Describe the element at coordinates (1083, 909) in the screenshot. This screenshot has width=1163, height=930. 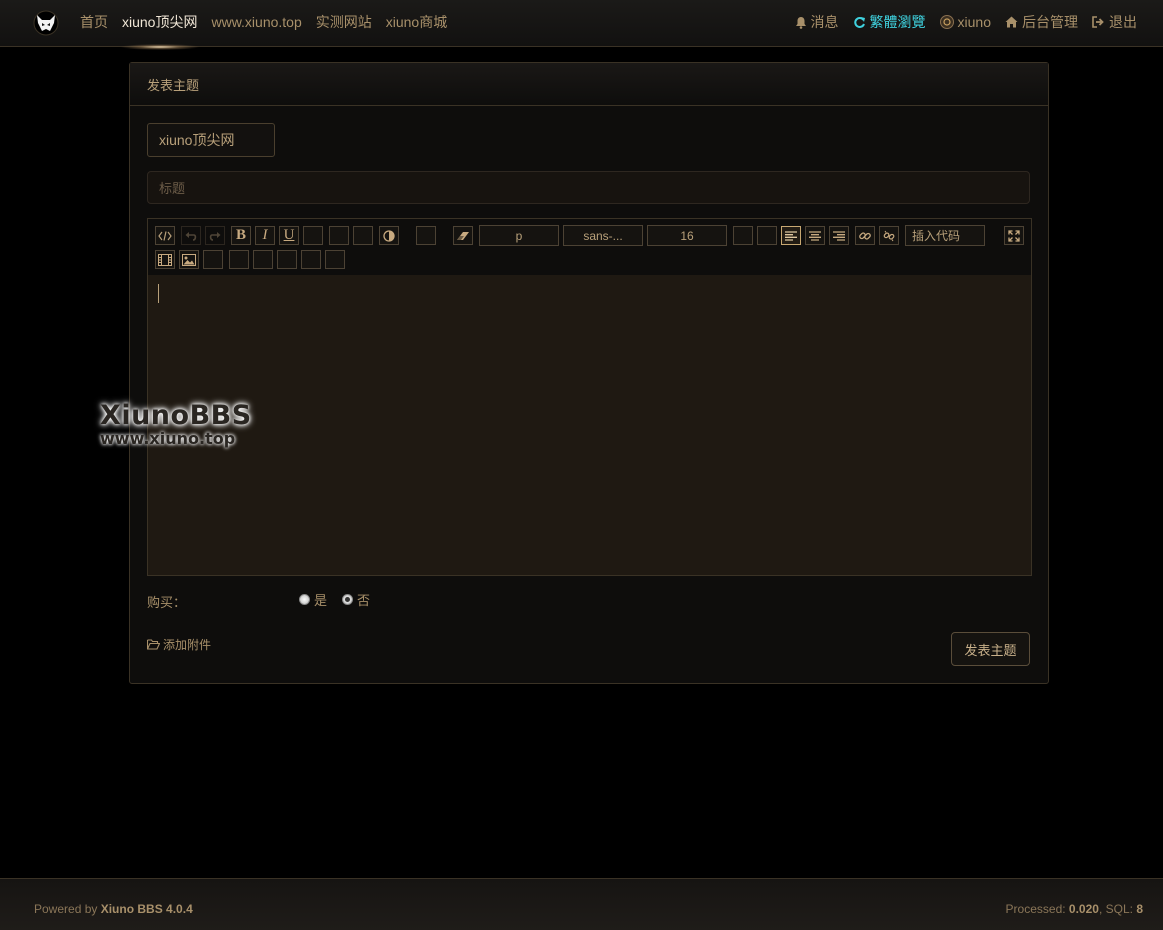
I see `processed-value: 0.020` at that location.